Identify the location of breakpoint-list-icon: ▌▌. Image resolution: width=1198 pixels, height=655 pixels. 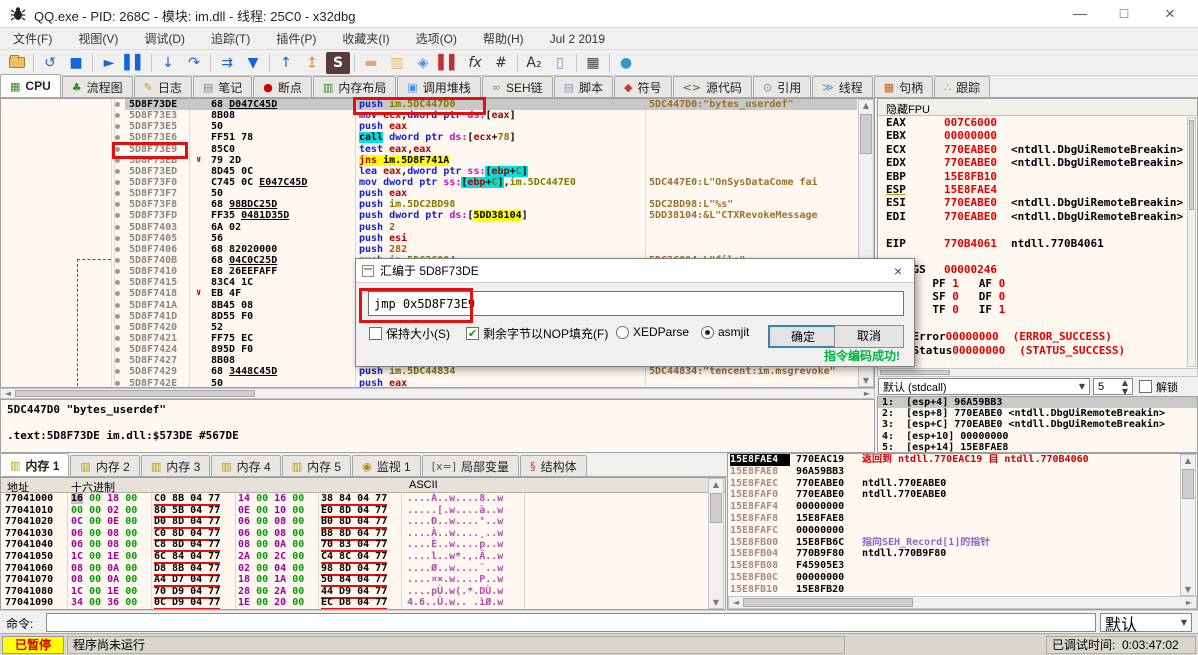
(449, 63).